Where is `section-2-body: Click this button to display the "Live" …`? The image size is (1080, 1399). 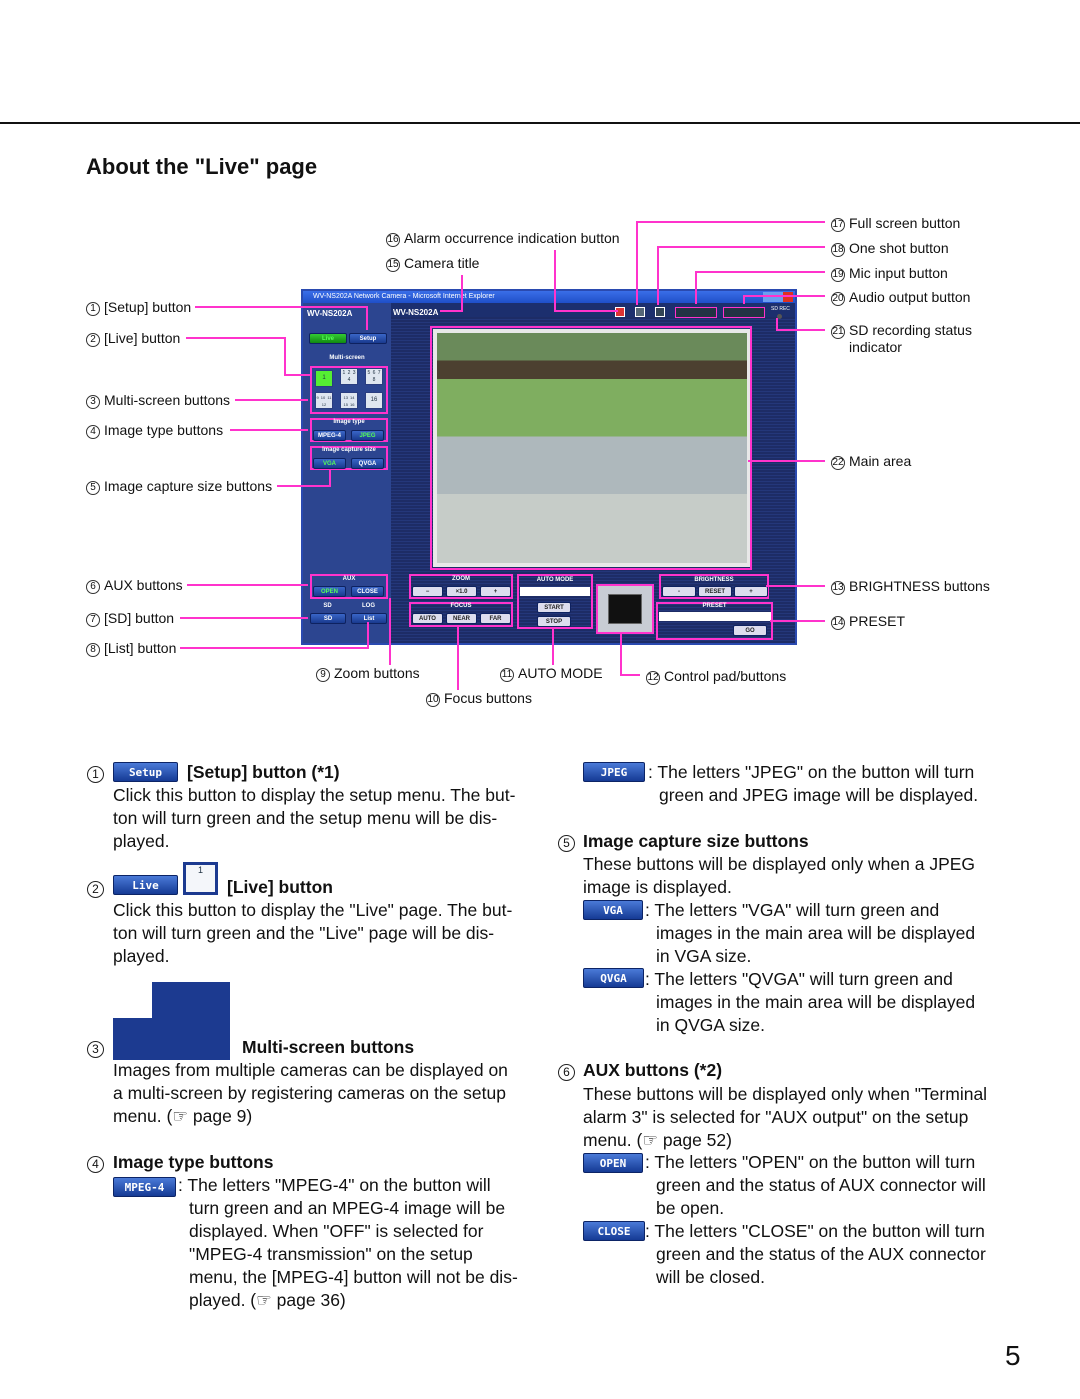
section-2-body: Click this button to display the "Live" … is located at coordinates (313, 933).